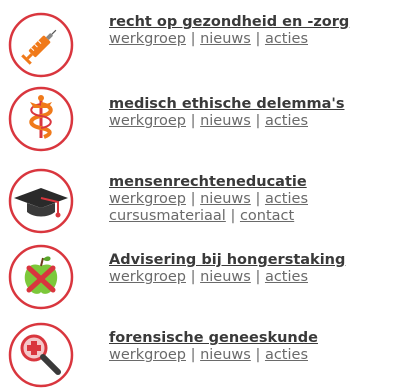 Image resolution: width=395 pixels, height=388 pixels. I want to click on magnifier-icon, so click(41, 355).